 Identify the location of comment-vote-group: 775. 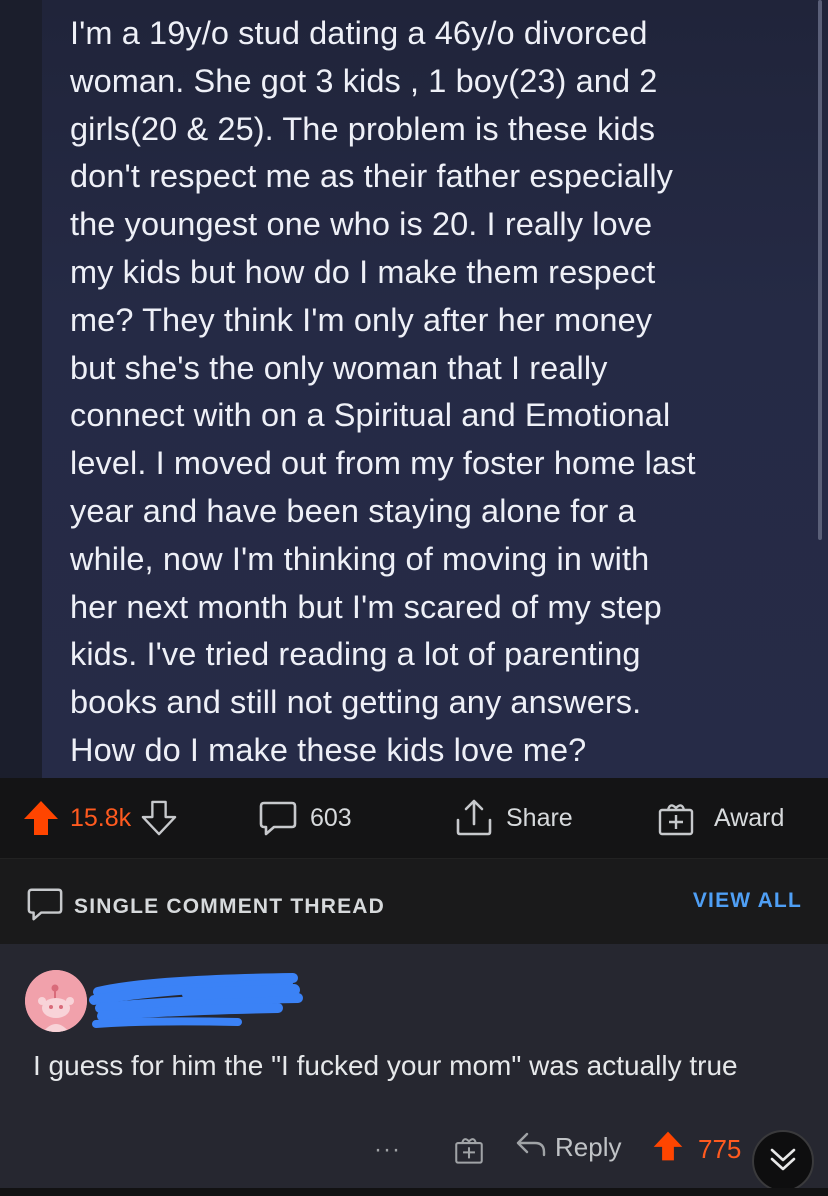
(696, 1149).